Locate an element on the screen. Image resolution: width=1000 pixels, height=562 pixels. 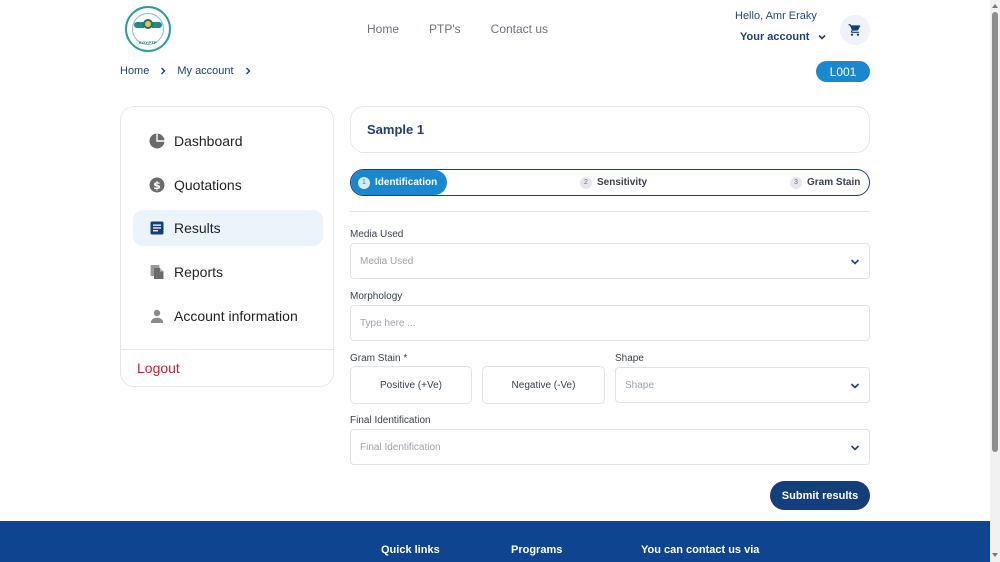
media-used-placeholder: Media Used is located at coordinates (387, 261).